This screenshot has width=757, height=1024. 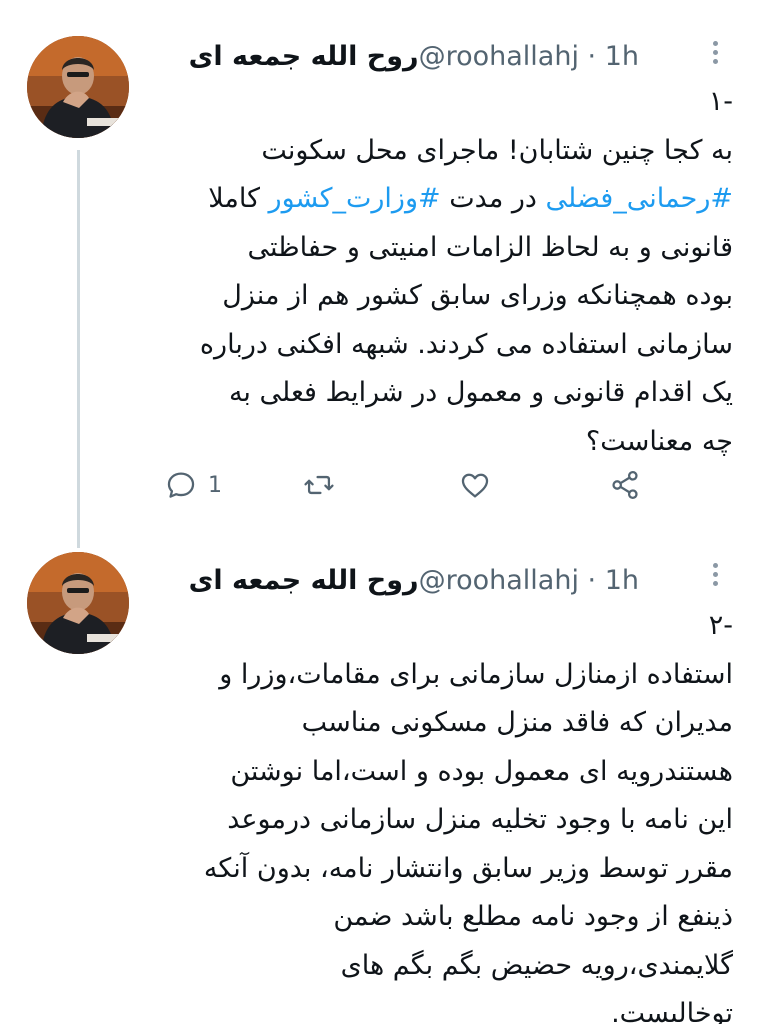 I want to click on hashtag-link: #وزارت_کشور, so click(x=355, y=198).